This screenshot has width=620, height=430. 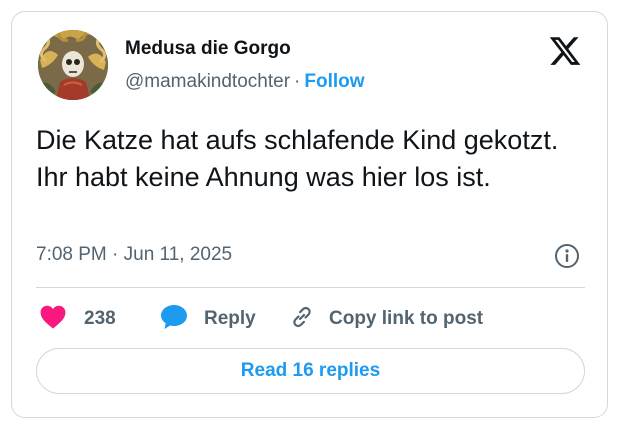 I want to click on author-display-name: Medusa die Gorgo, so click(x=208, y=49).